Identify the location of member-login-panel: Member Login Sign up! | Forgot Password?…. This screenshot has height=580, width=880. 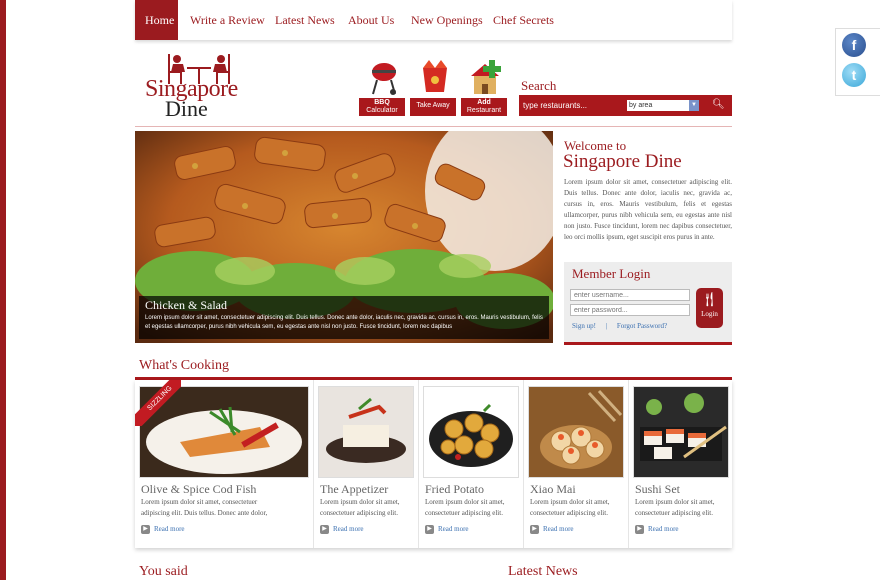
(648, 303).